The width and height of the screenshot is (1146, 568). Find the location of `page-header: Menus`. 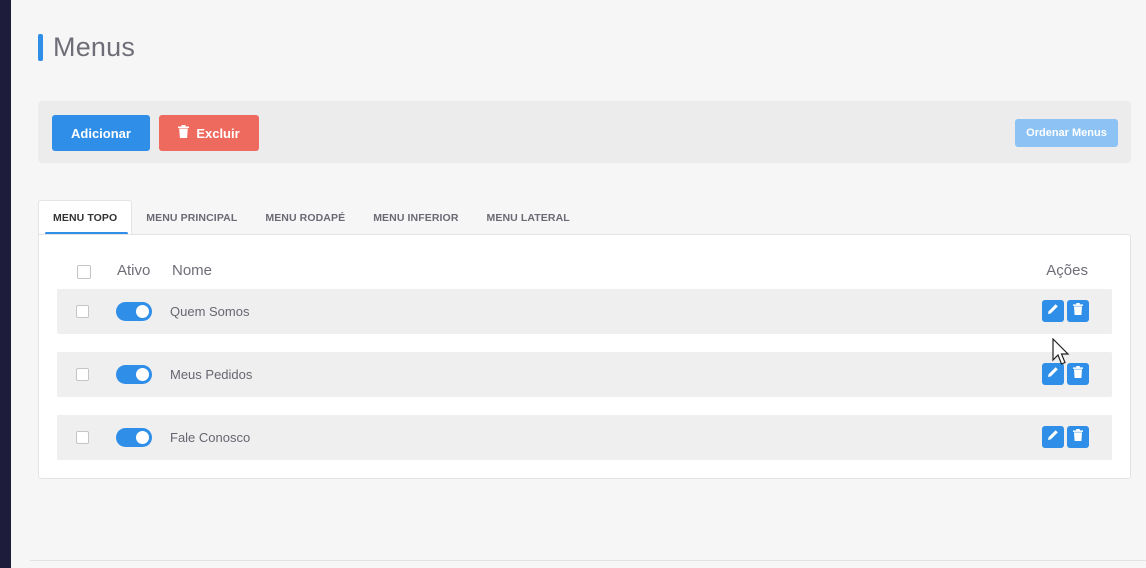

page-header: Menus is located at coordinates (86, 47).